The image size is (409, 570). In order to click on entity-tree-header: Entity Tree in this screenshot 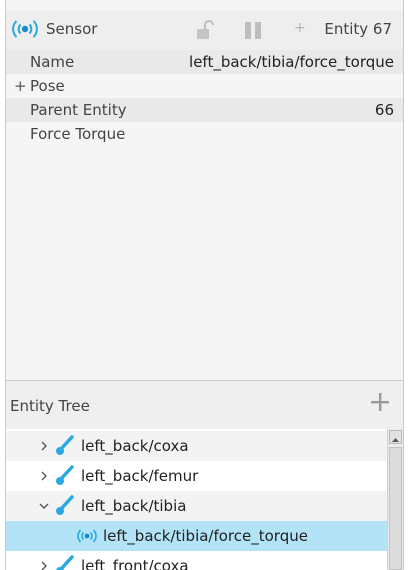, I will do `click(204, 405)`.